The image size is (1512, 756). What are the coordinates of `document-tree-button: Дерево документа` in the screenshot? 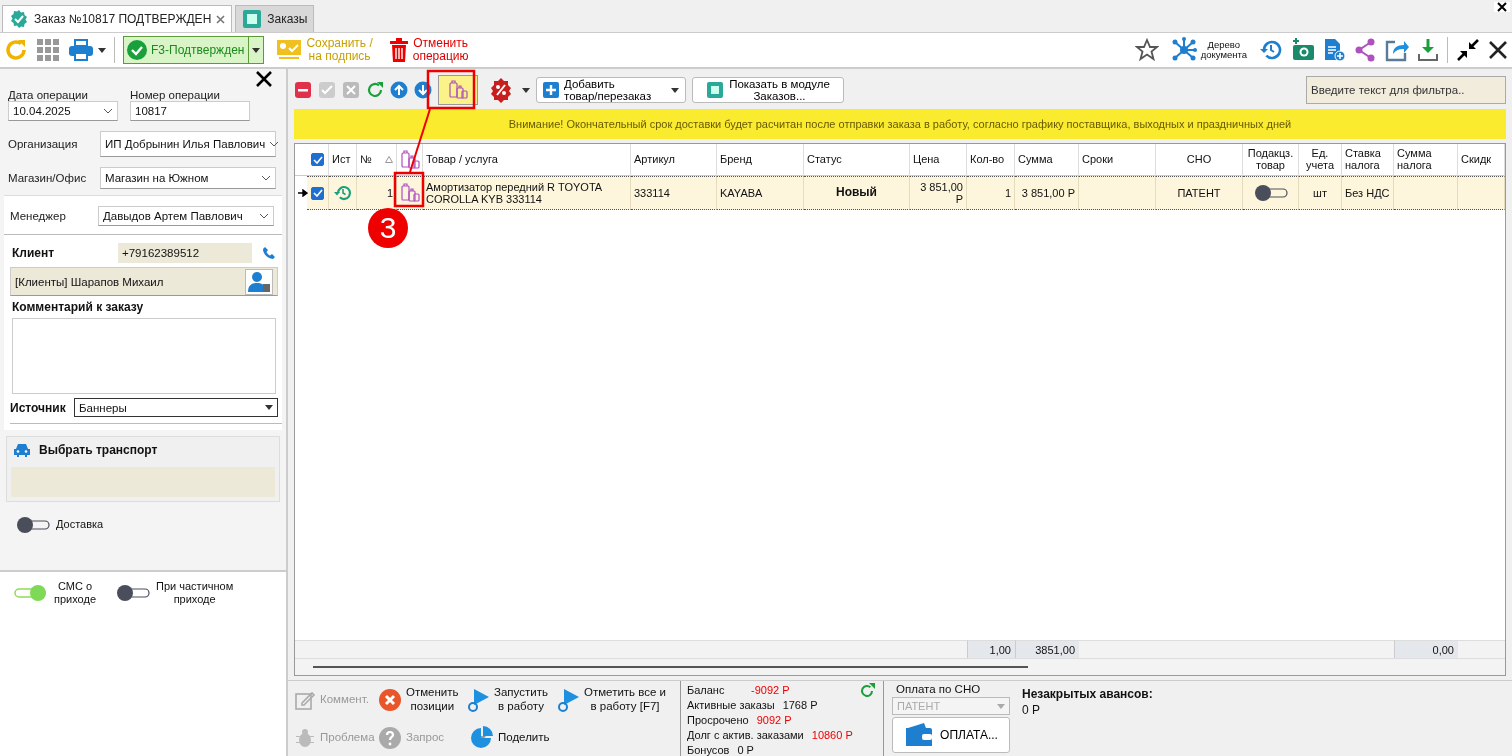 It's located at (1208, 50).